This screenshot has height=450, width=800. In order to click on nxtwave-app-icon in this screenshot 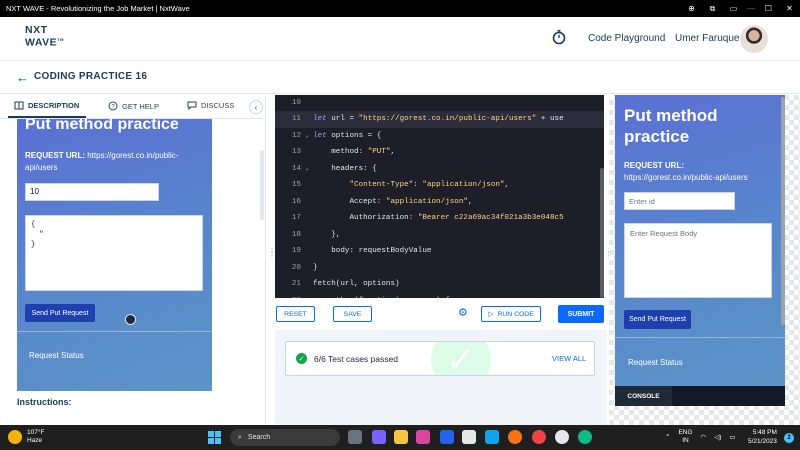, I will do `click(562, 437)`.